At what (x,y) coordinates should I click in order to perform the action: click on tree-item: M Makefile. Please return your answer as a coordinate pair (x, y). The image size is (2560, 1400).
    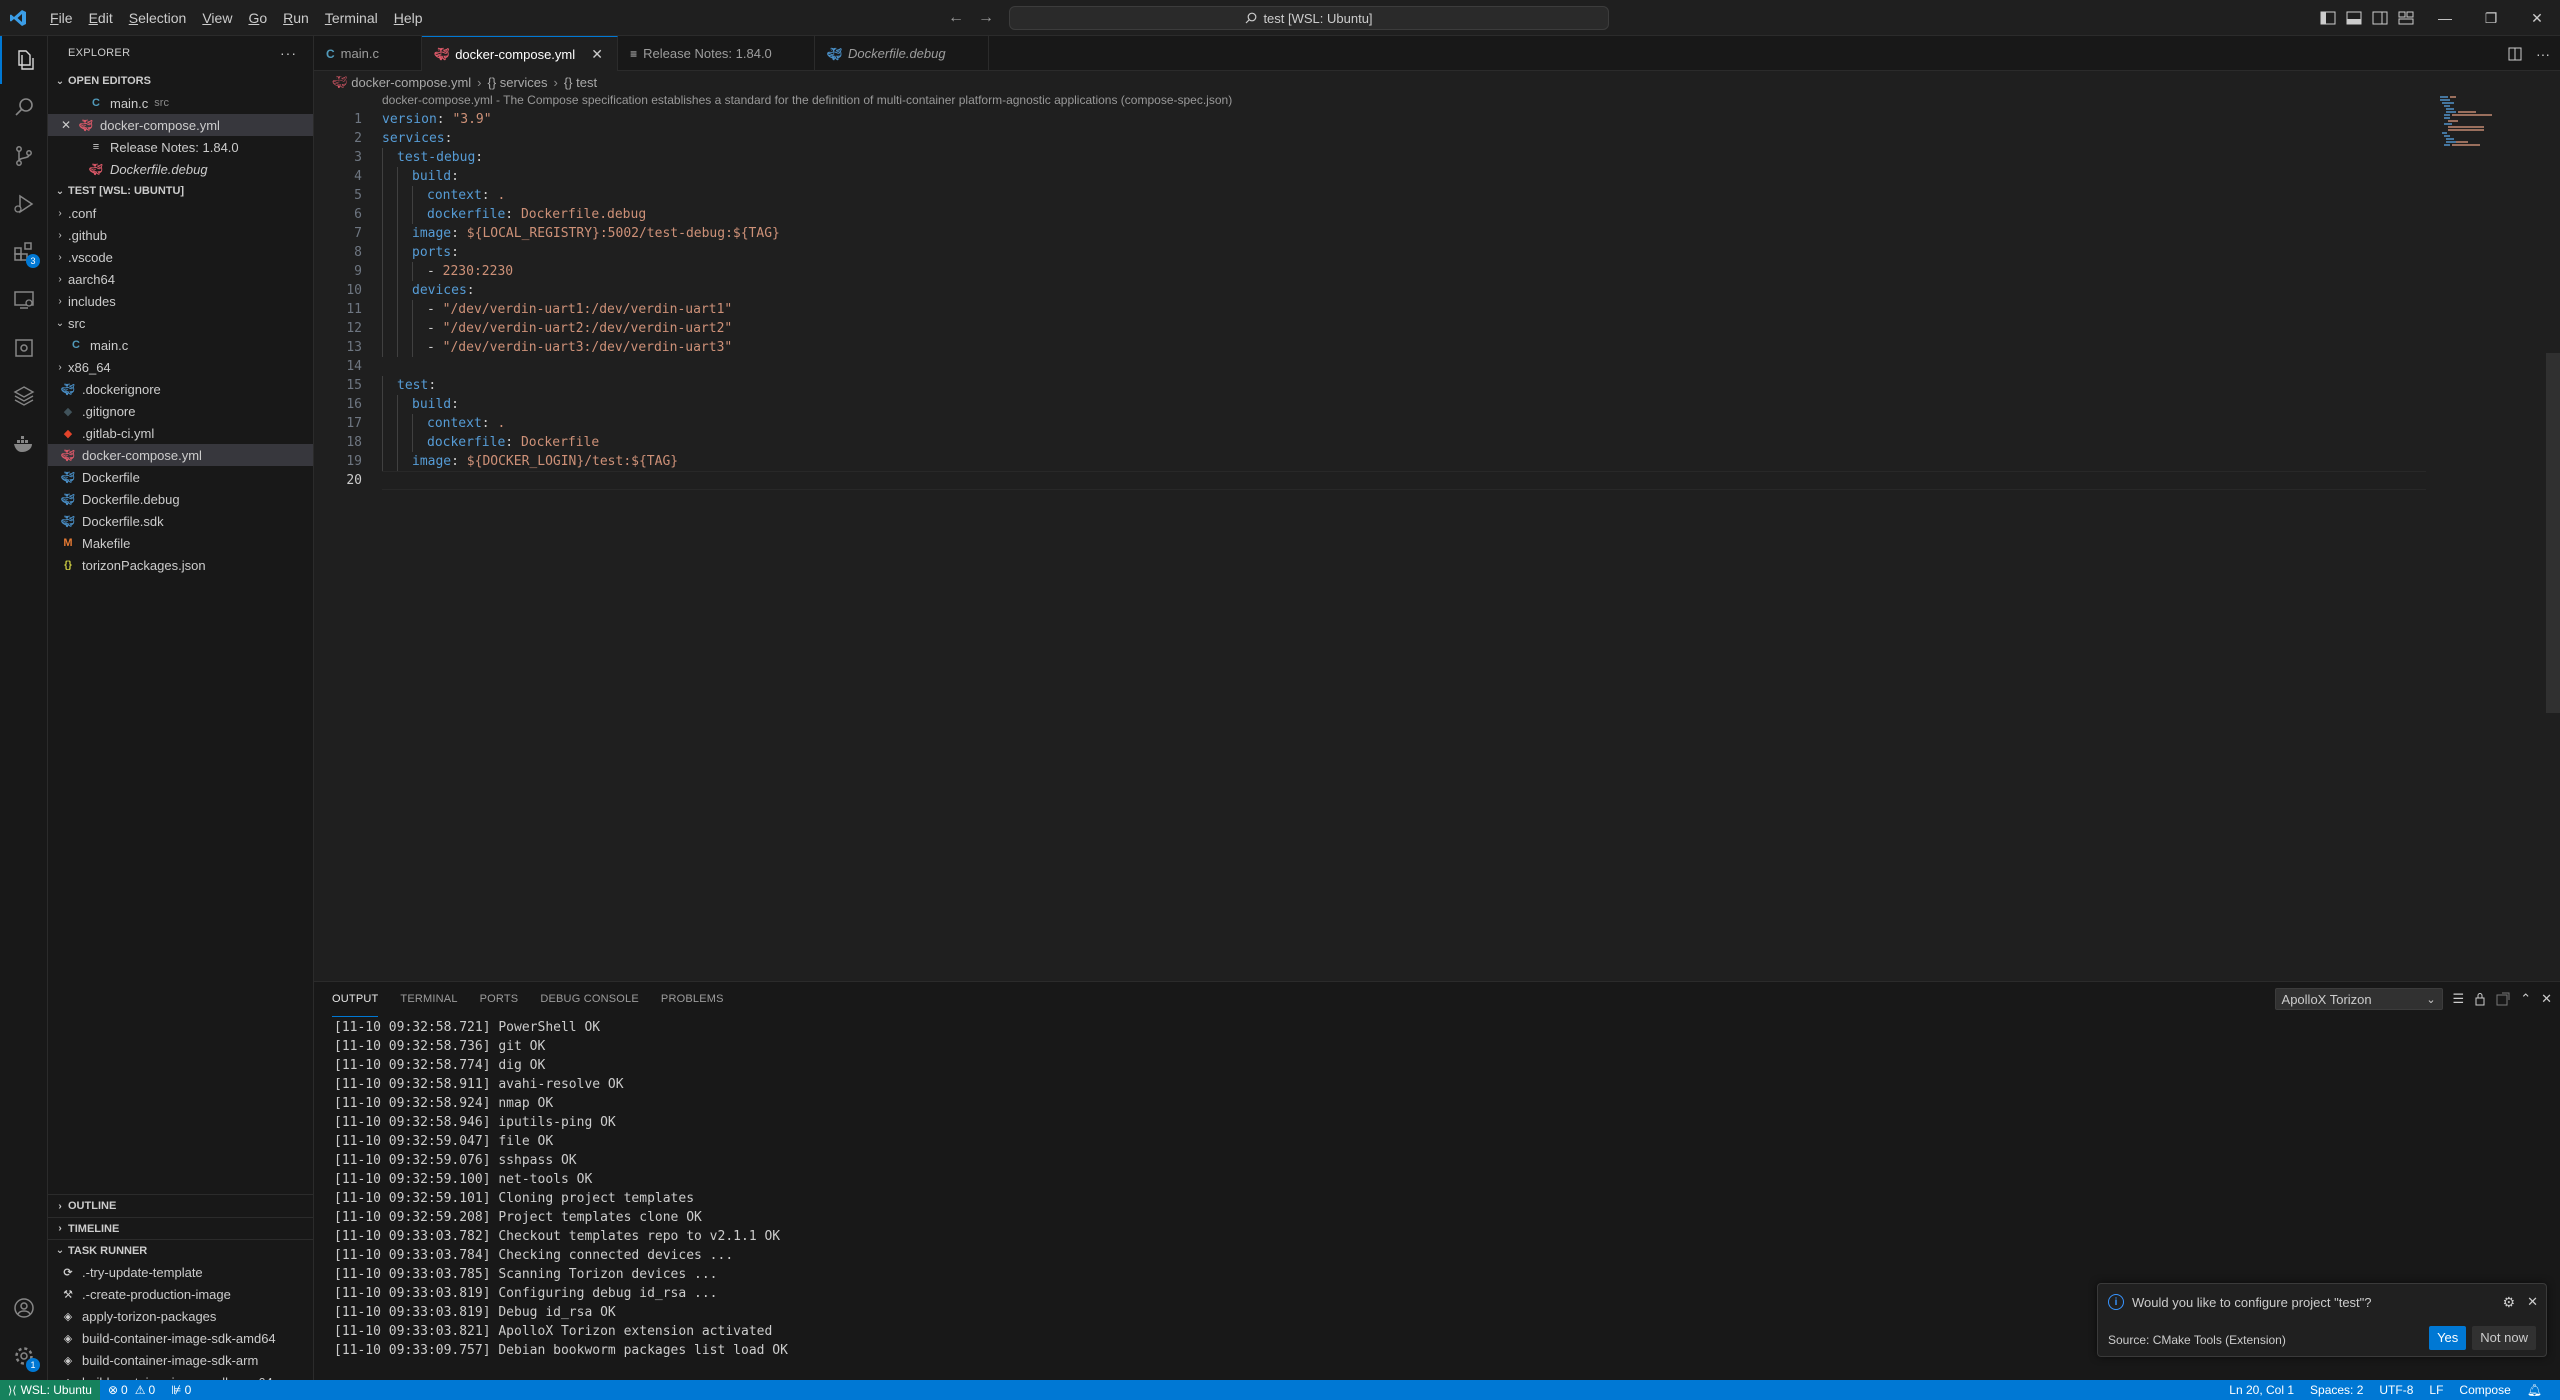
    Looking at the image, I should click on (180, 543).